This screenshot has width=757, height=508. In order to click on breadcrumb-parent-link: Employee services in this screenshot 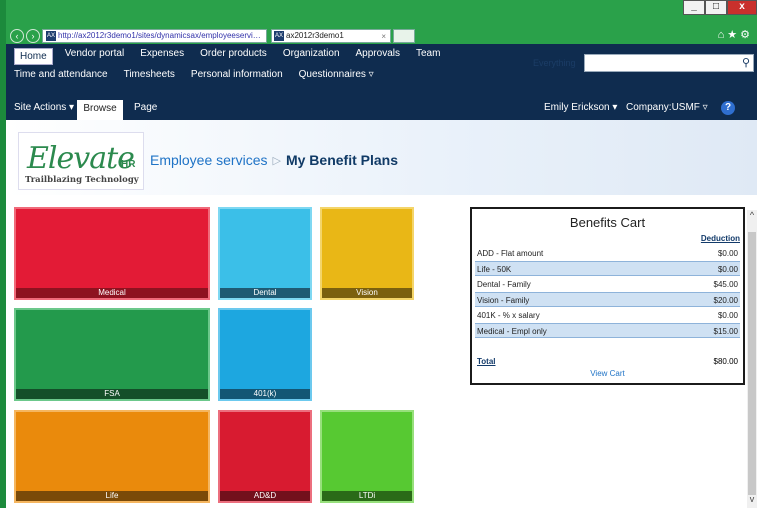, I will do `click(209, 160)`.